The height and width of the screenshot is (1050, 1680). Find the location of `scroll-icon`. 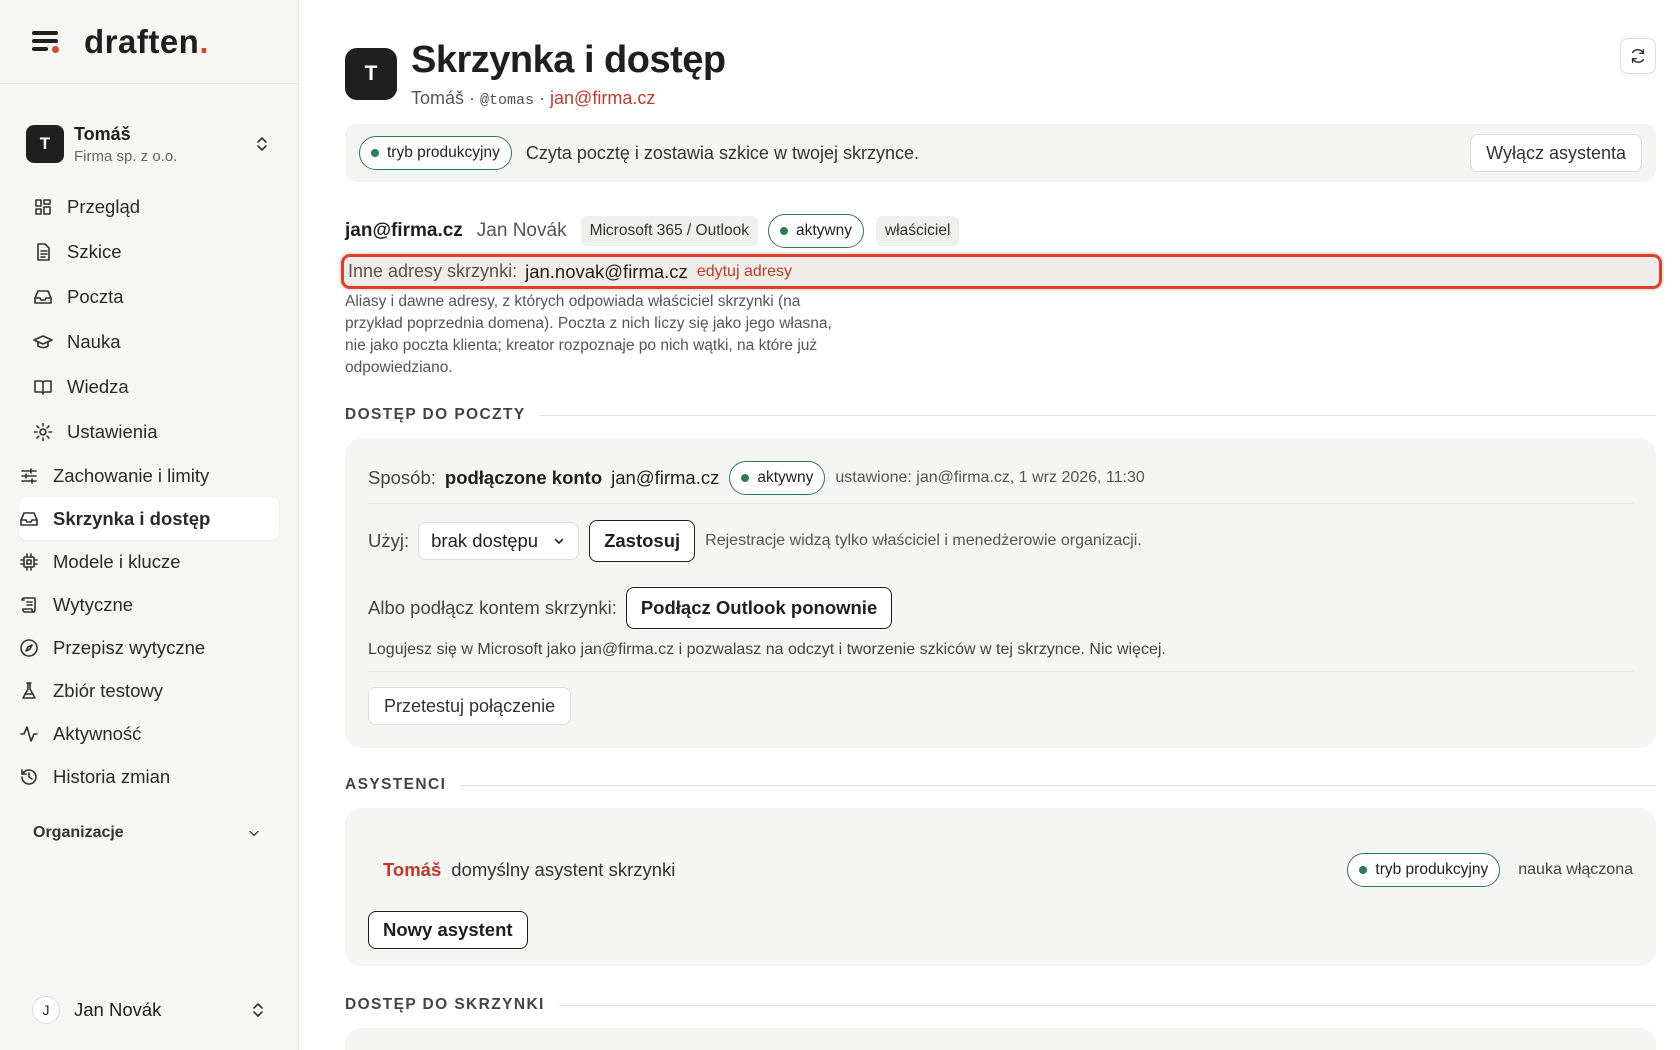

scroll-icon is located at coordinates (28, 604).